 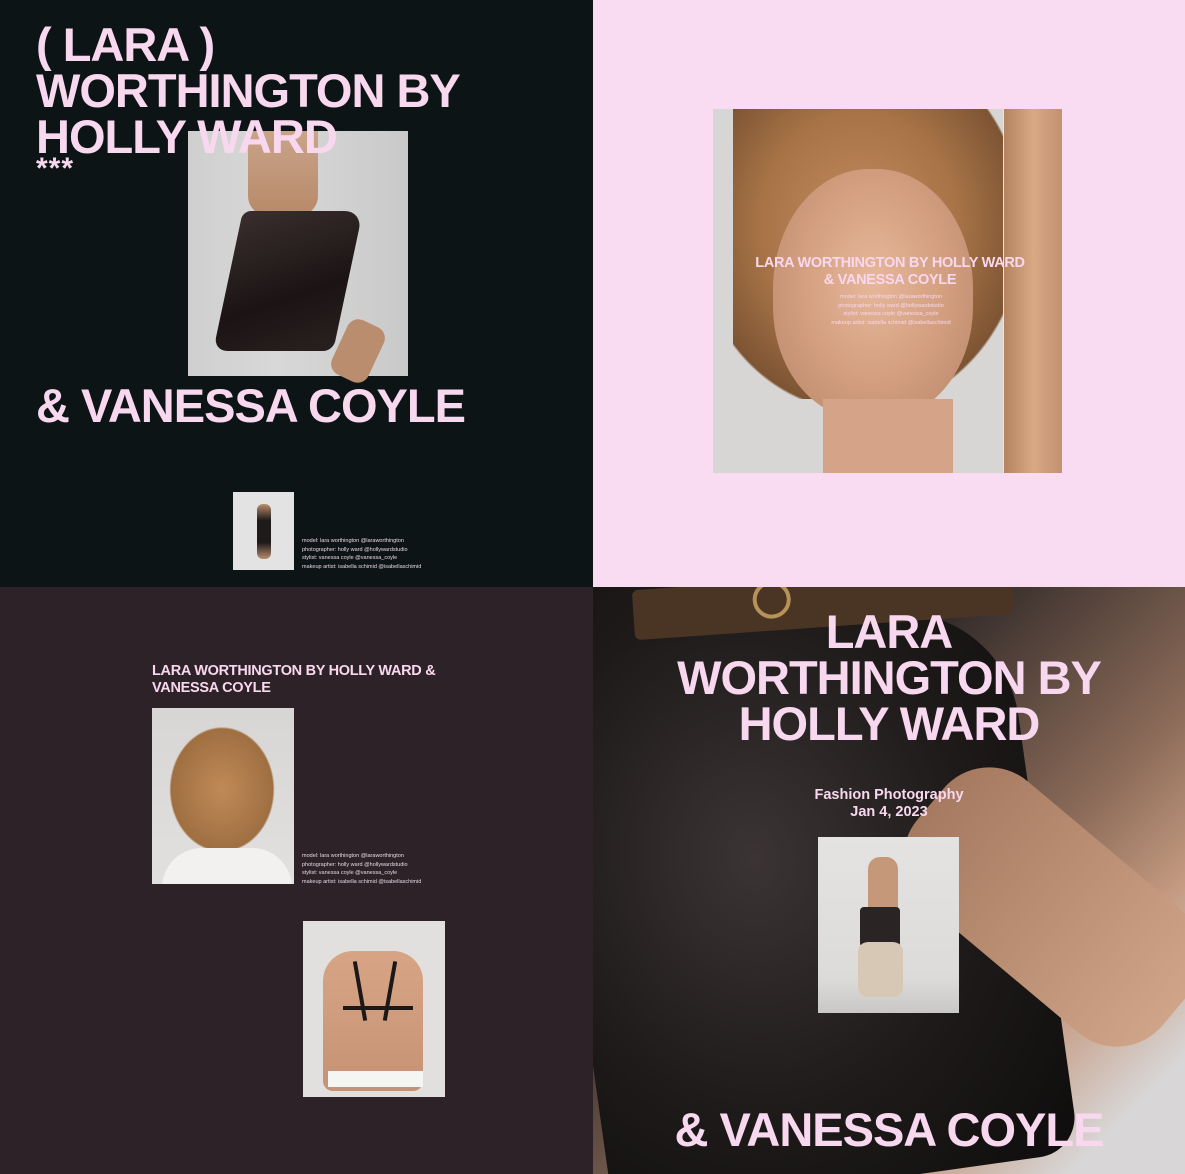 I want to click on stars-decoration: ***, so click(x=55, y=168).